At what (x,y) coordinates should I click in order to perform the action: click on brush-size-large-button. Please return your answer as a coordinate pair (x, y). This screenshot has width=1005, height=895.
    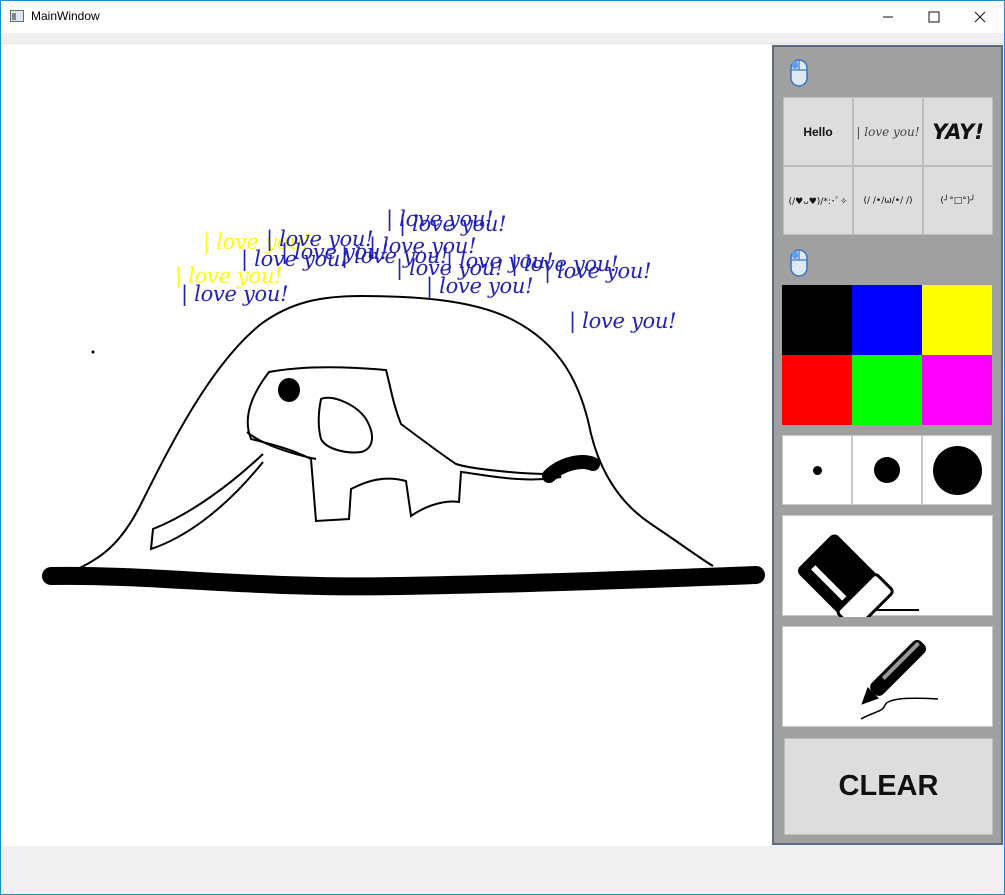
    Looking at the image, I should click on (957, 470).